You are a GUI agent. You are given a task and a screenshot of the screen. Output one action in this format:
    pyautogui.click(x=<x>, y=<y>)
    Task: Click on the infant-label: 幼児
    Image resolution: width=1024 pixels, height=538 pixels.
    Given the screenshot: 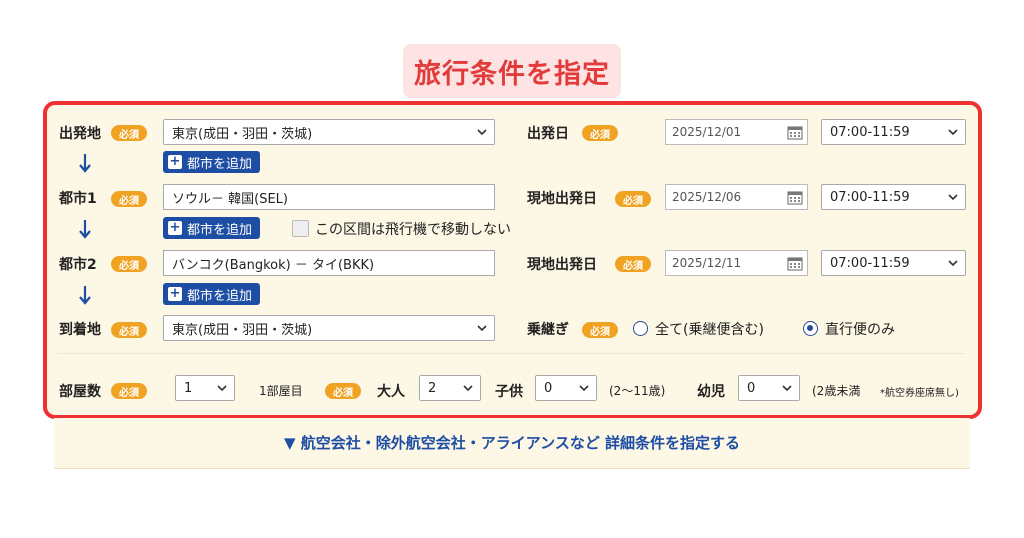 What is the action you would take?
    pyautogui.click(x=711, y=392)
    